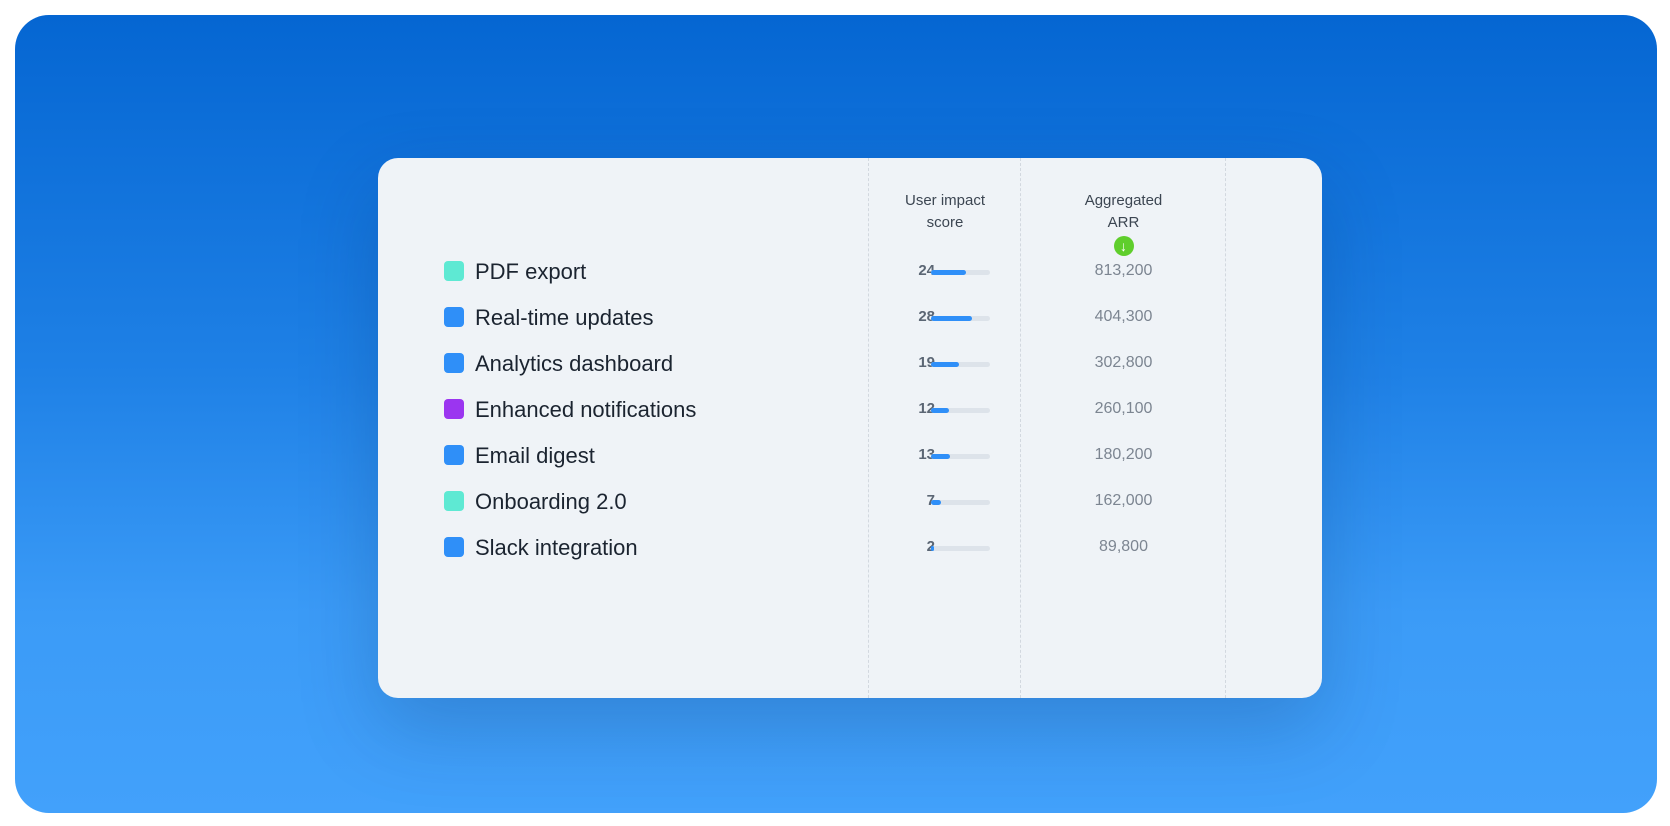 The image size is (1670, 826). Describe the element at coordinates (535, 455) in the screenshot. I see `feature-name: Email digest` at that location.